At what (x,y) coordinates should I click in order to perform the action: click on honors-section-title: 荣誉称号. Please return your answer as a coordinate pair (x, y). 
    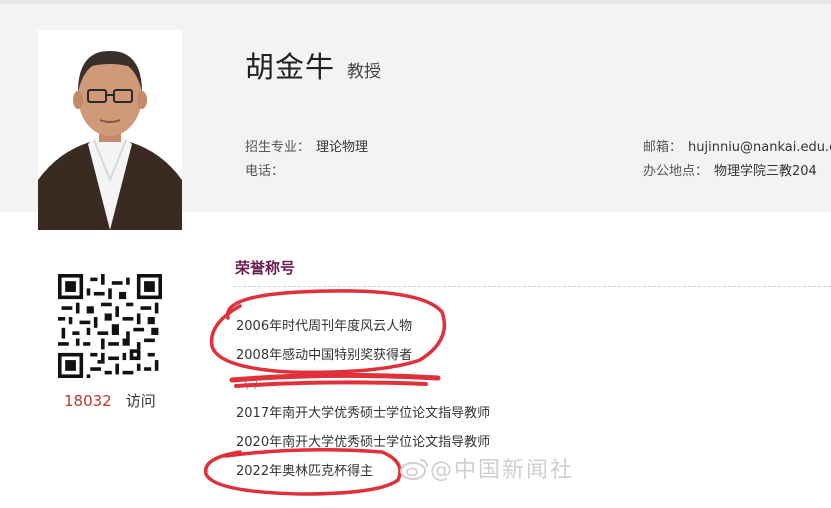
    Looking at the image, I should click on (265, 268).